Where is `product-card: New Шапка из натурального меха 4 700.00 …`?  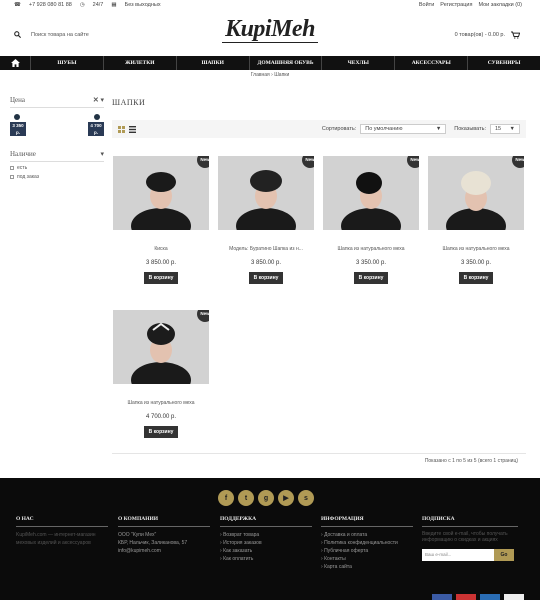
product-card: New Шапка из натурального меха 4 700.00 … is located at coordinates (161, 374).